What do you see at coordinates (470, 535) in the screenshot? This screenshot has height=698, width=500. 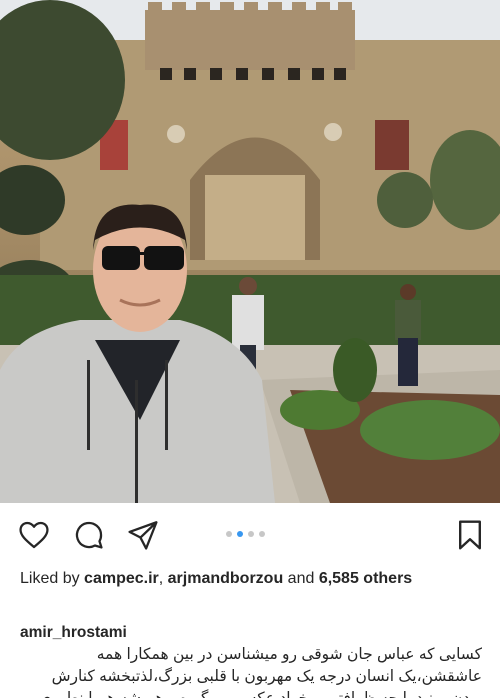 I see `bookmark-icon` at bounding box center [470, 535].